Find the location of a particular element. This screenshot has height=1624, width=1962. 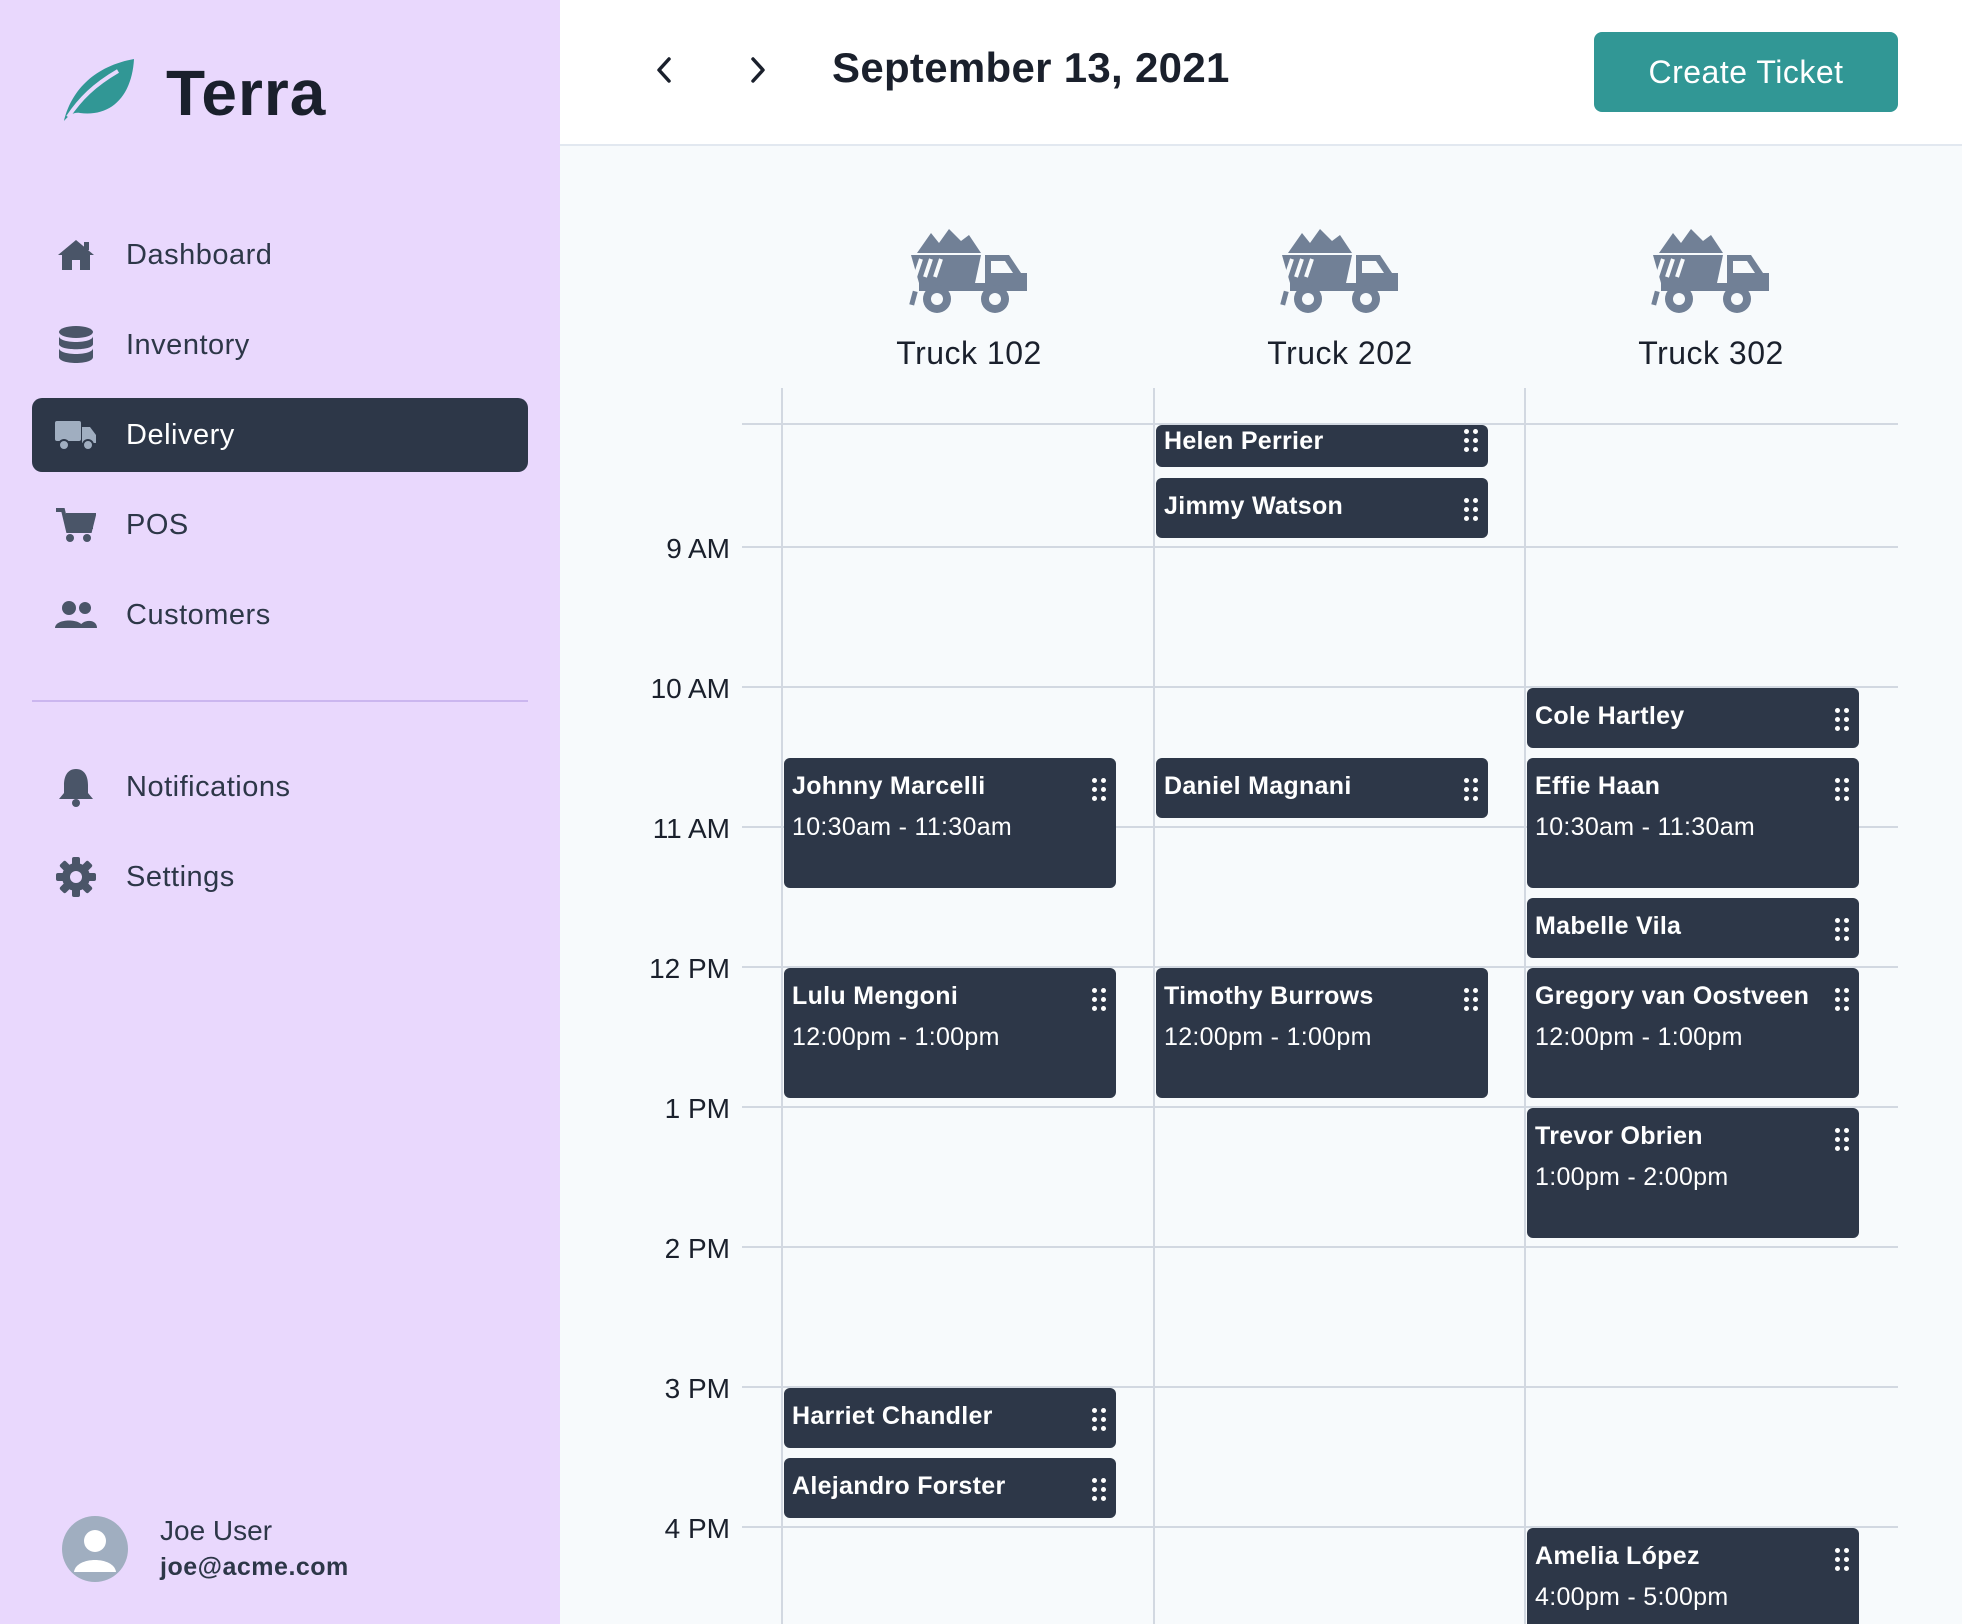

delivery-event: Alejandro Forster is located at coordinates (950, 1488).